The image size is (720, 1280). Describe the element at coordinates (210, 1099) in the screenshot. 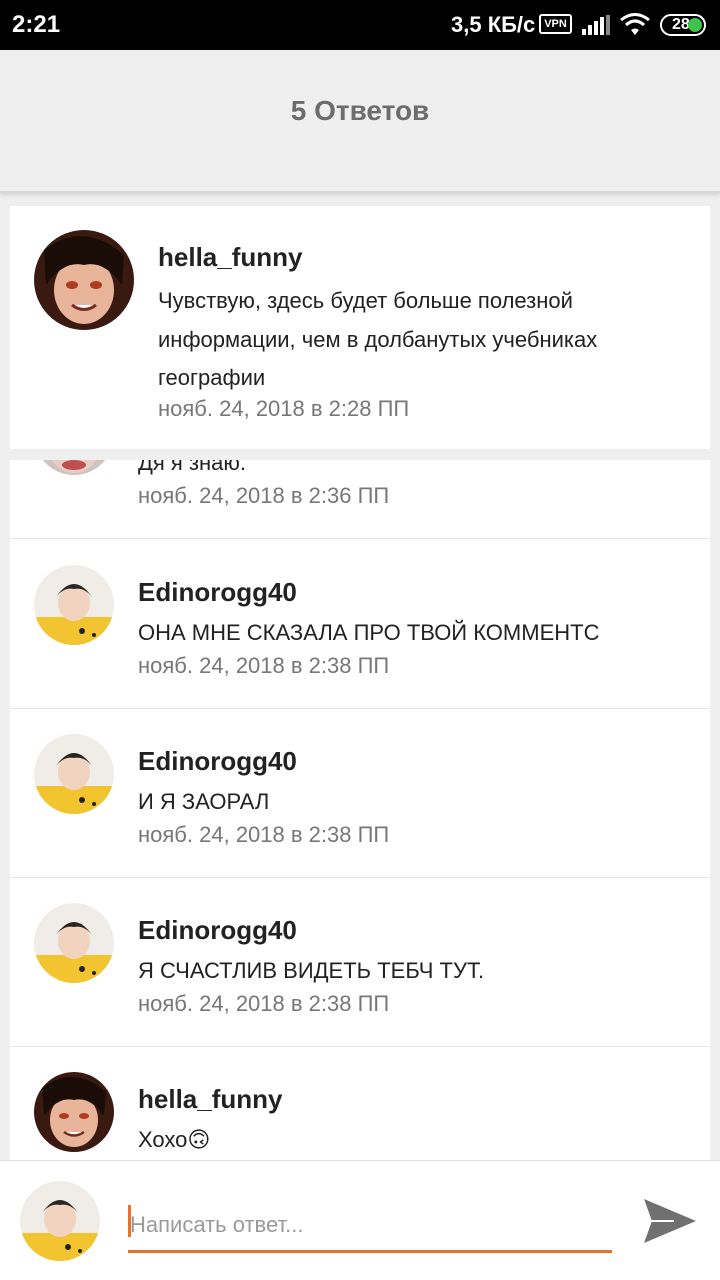

I see `reply-author: hella_funny` at that location.